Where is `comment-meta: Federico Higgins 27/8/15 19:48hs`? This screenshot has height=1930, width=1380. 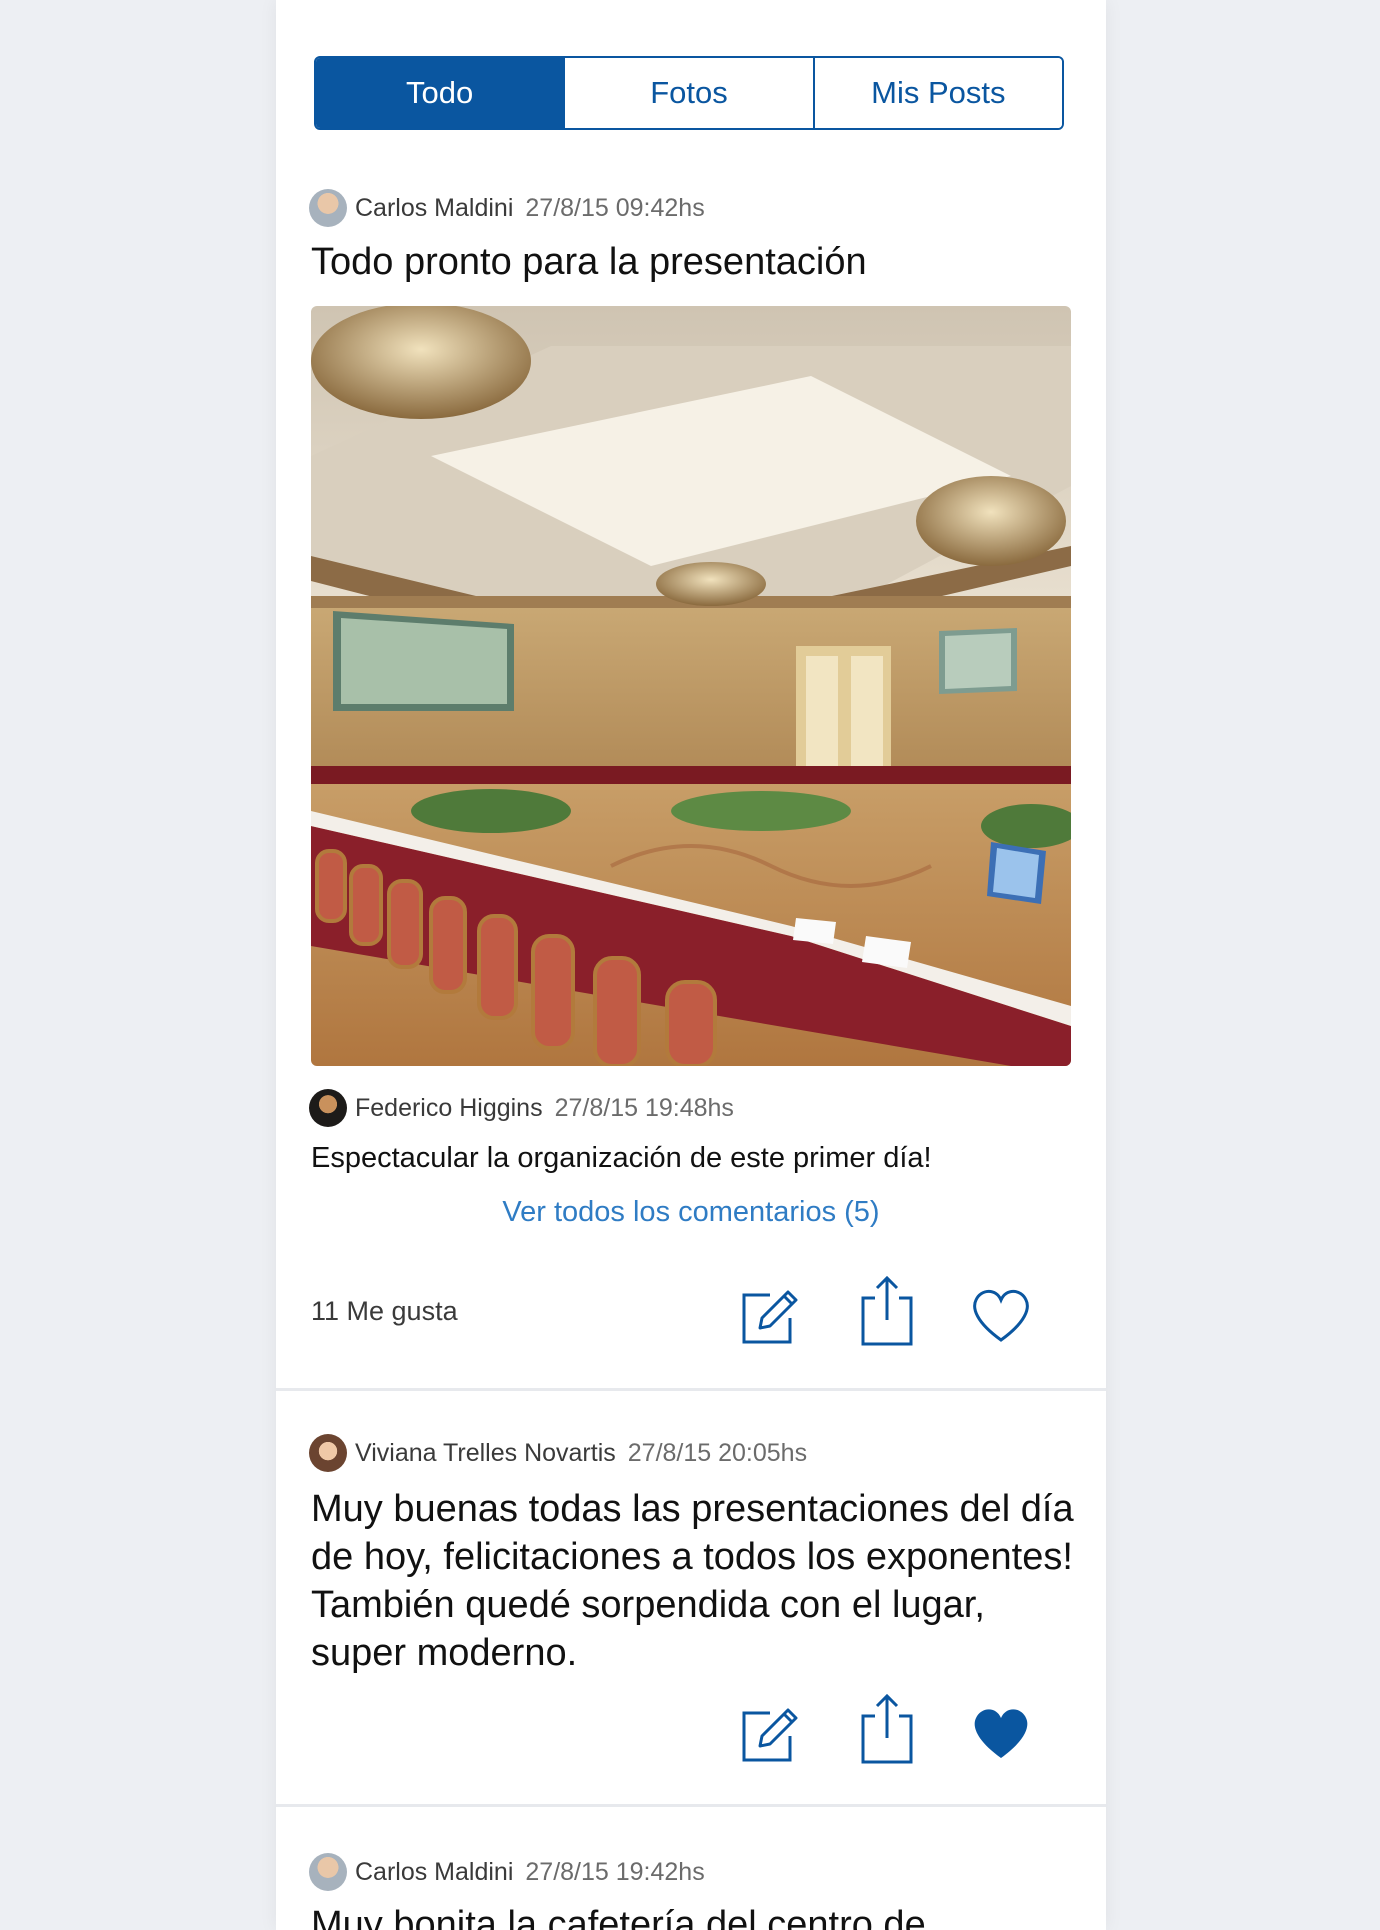
comment-meta: Federico Higgins 27/8/15 19:48hs is located at coordinates (521, 1108).